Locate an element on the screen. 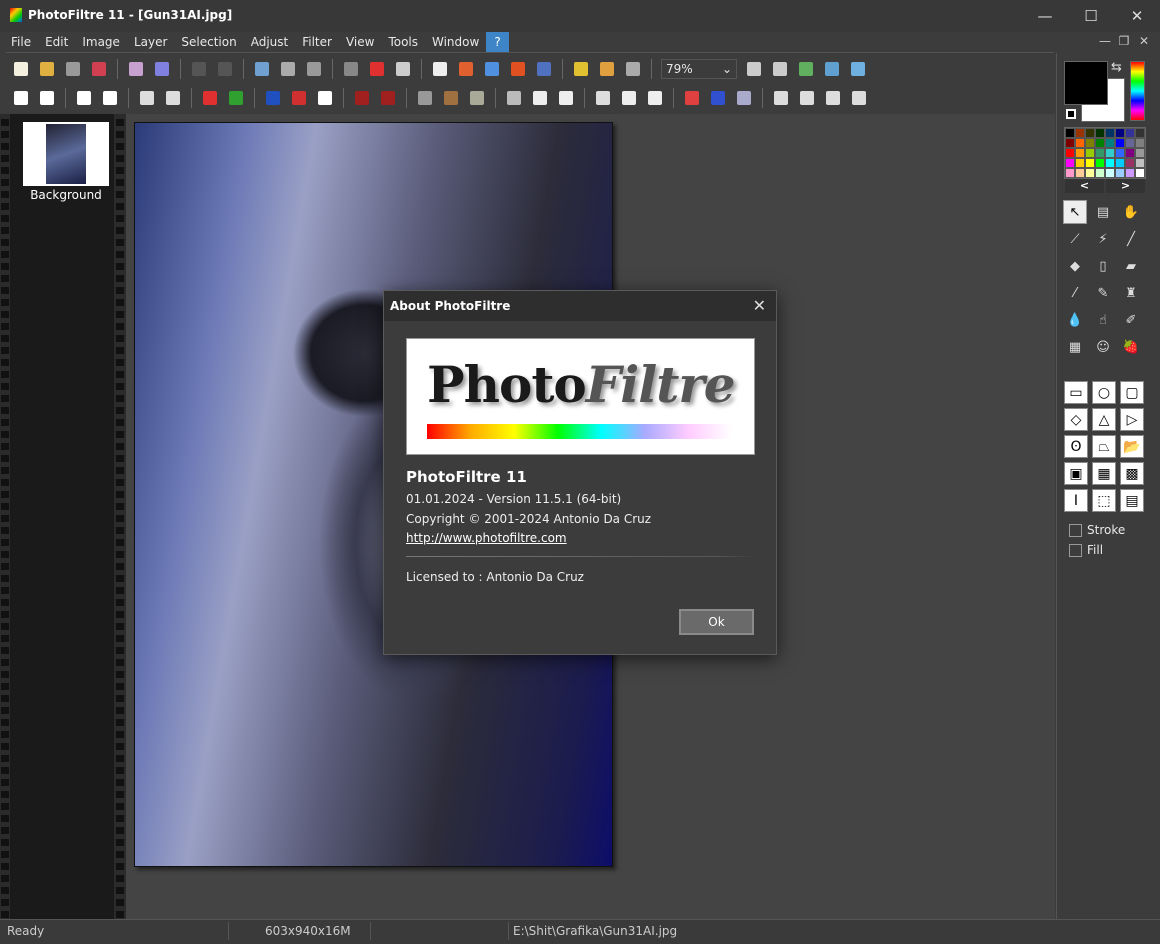 This screenshot has height=944, width=1160. sharpen-button is located at coordinates (566, 98).